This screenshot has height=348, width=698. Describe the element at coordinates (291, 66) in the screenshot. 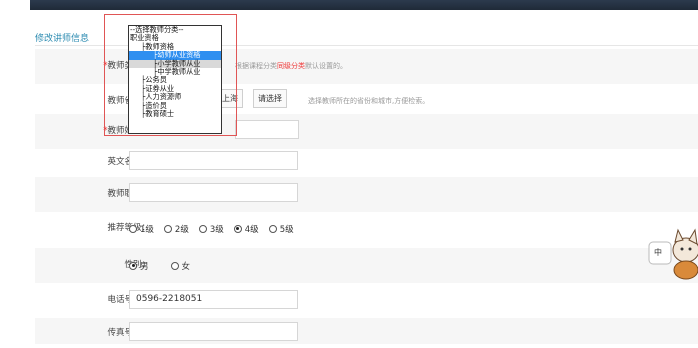

I see `teacher-type-hint: 根据课程分类同级分类默认设置的。` at that location.